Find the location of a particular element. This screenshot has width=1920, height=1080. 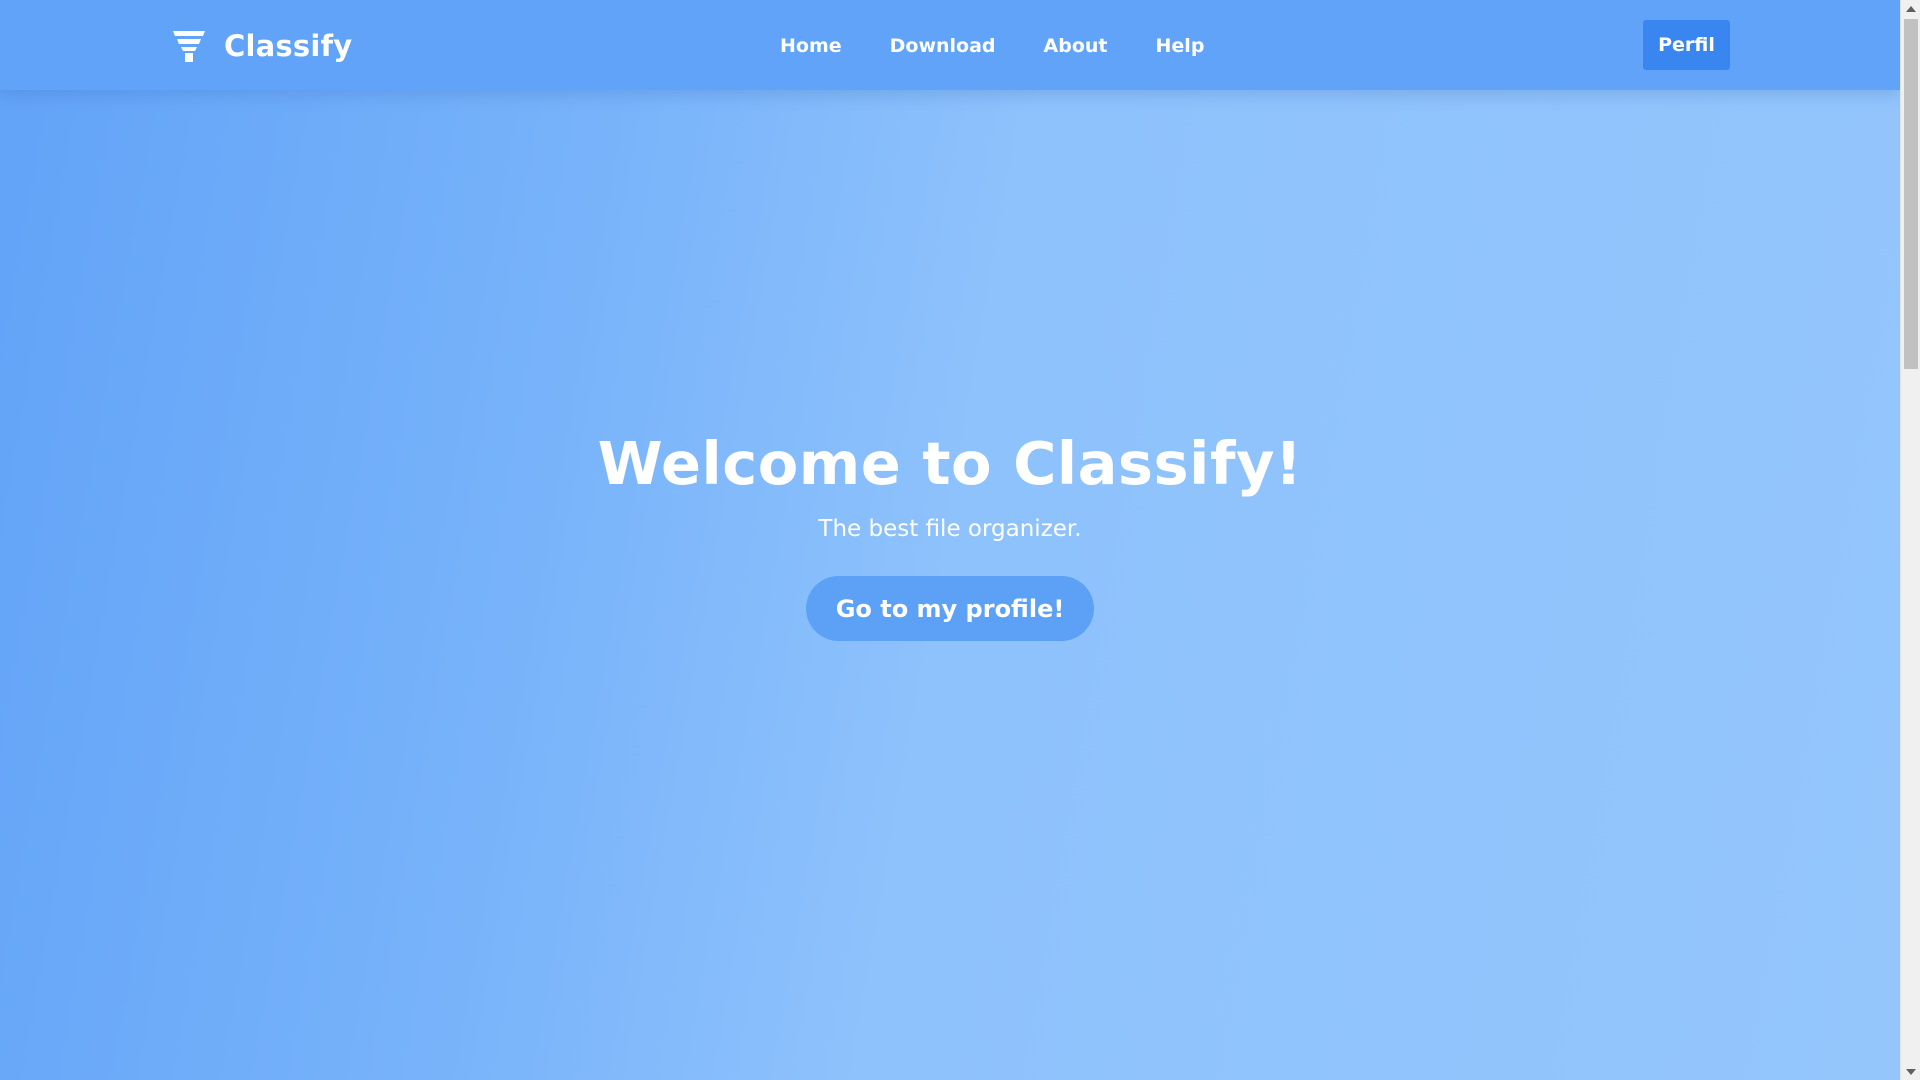

nav-link-download: Download is located at coordinates (943, 46).